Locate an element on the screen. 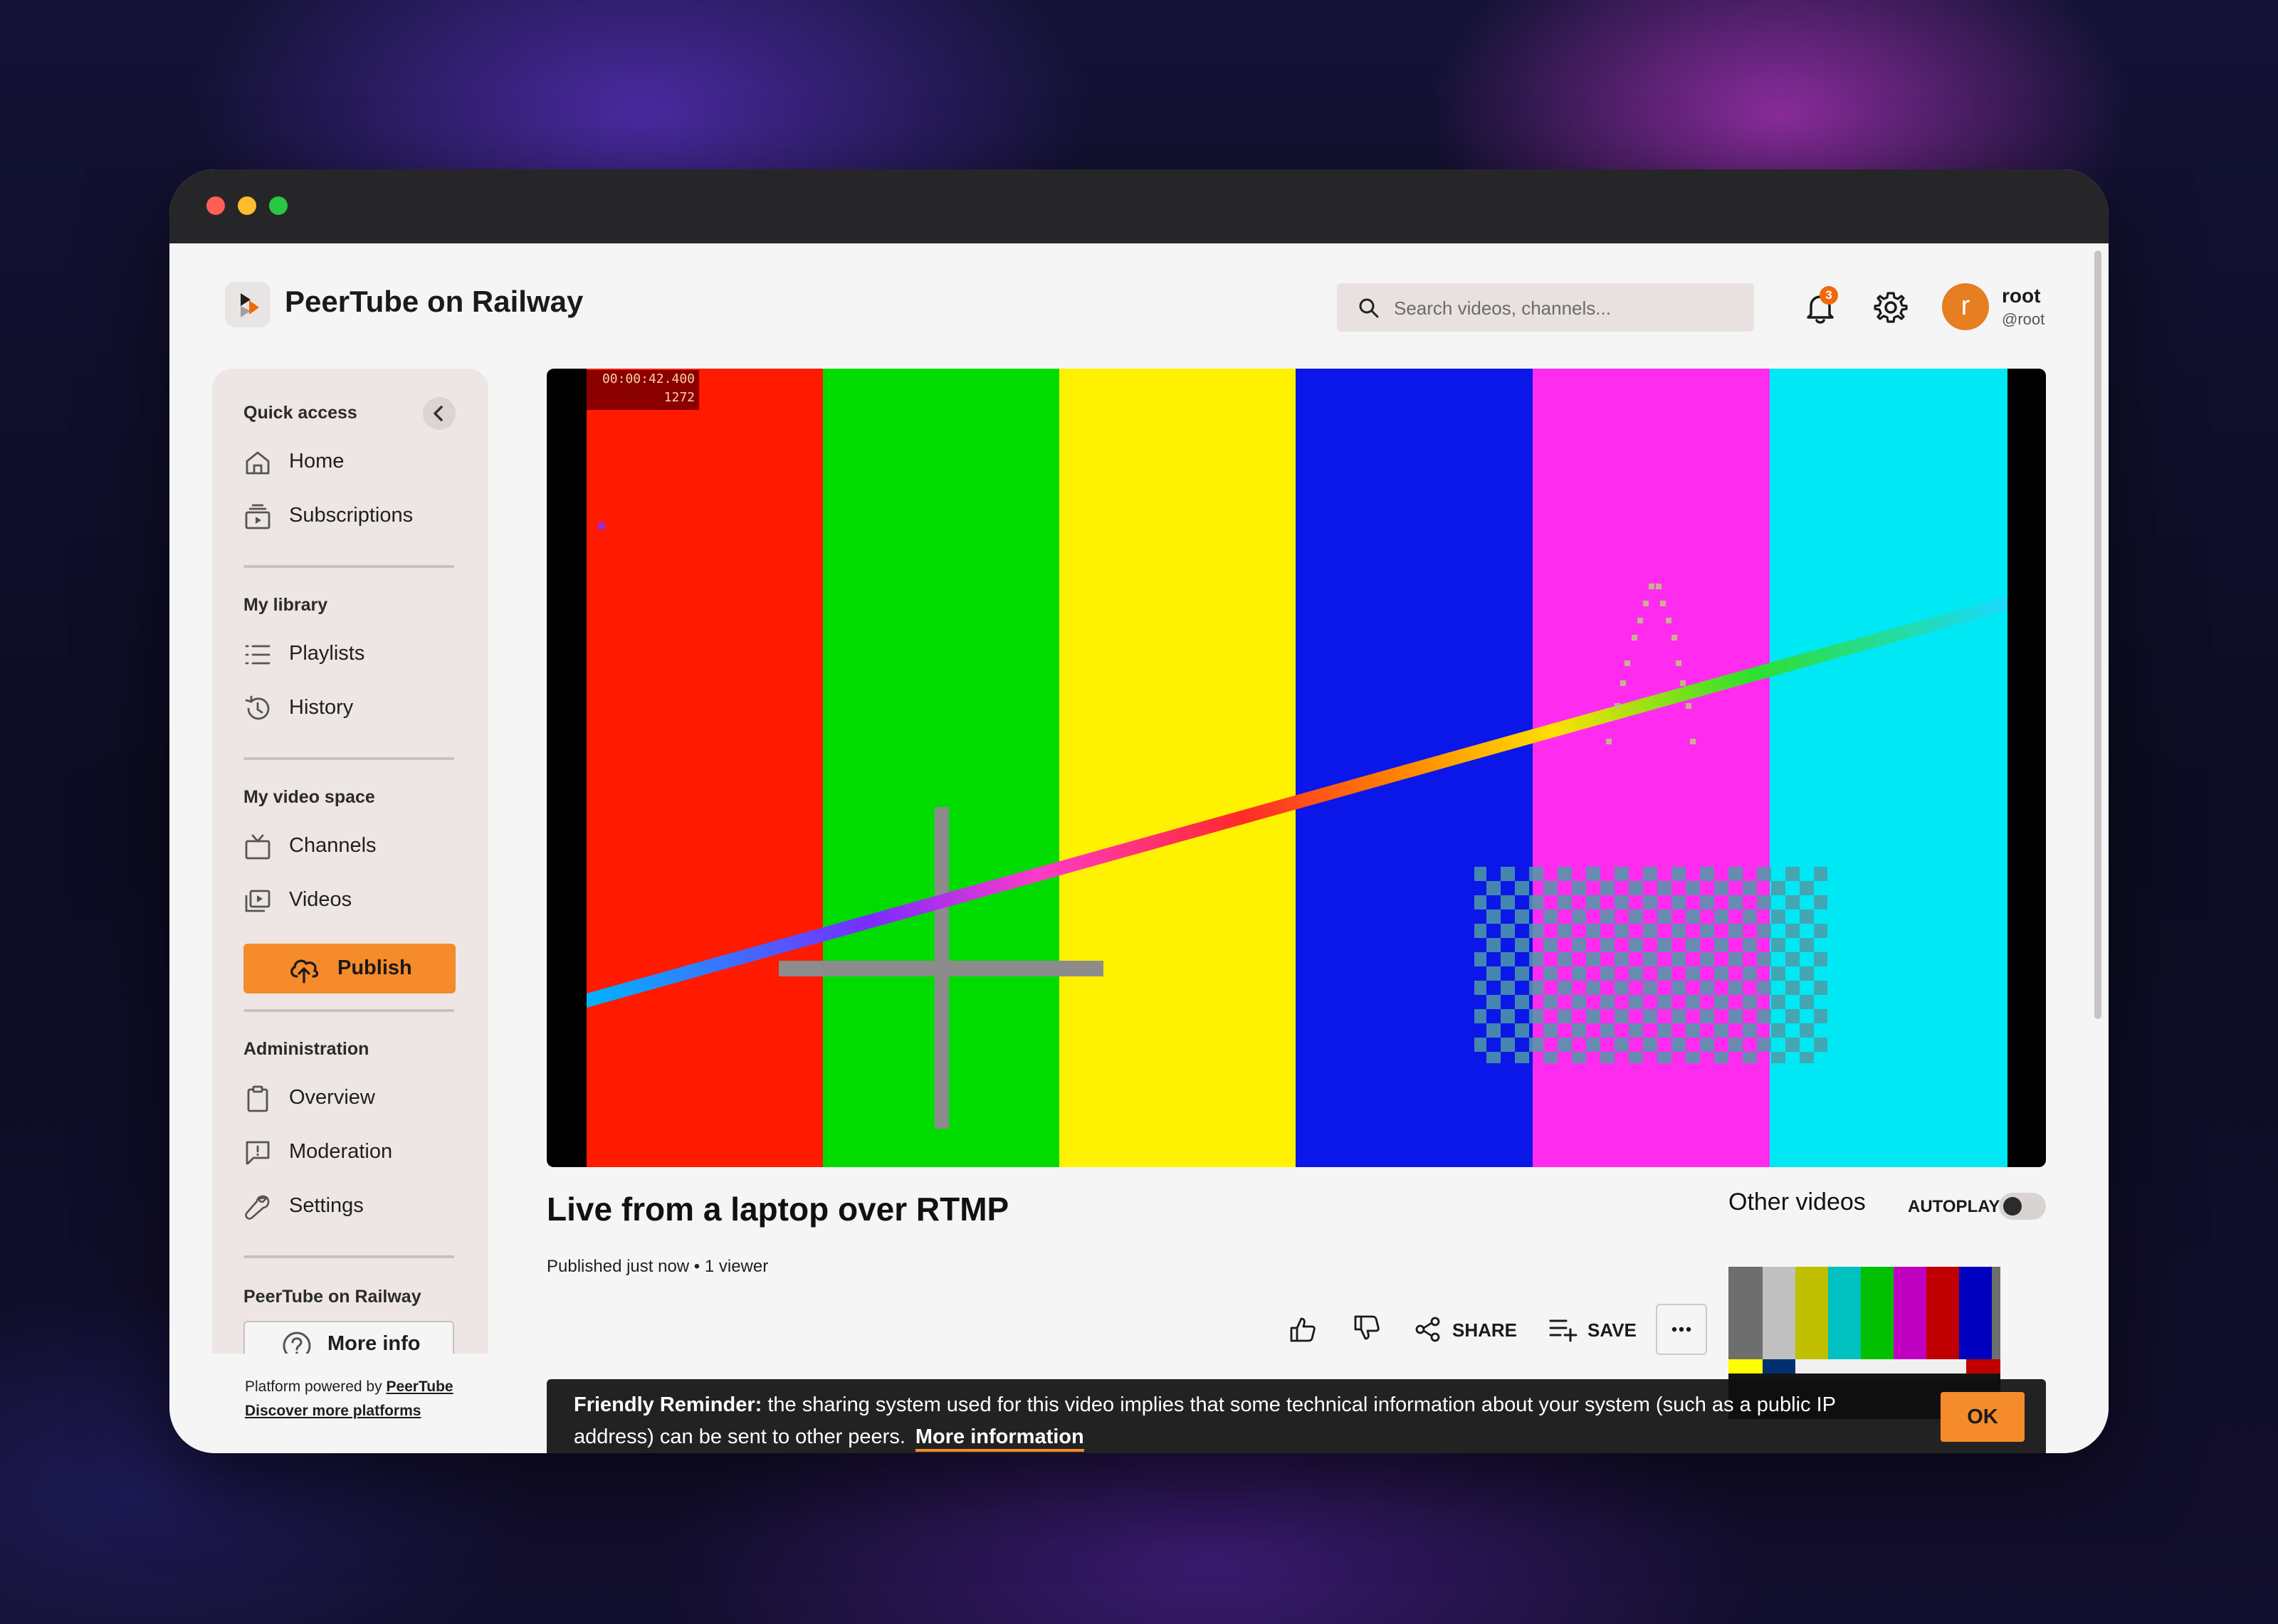 The width and height of the screenshot is (2278, 1624). gear-icon is located at coordinates (1891, 307).